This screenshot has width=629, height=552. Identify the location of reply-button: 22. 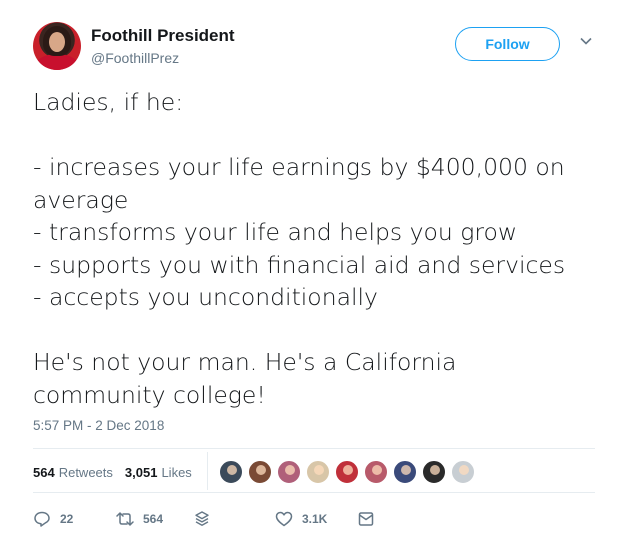
(53, 519).